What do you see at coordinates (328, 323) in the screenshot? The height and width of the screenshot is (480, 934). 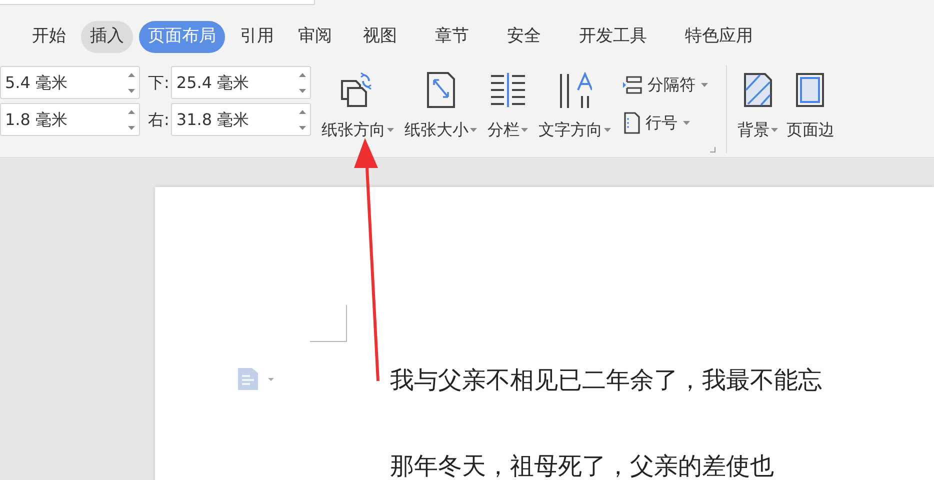 I see `margin-corner-mark` at bounding box center [328, 323].